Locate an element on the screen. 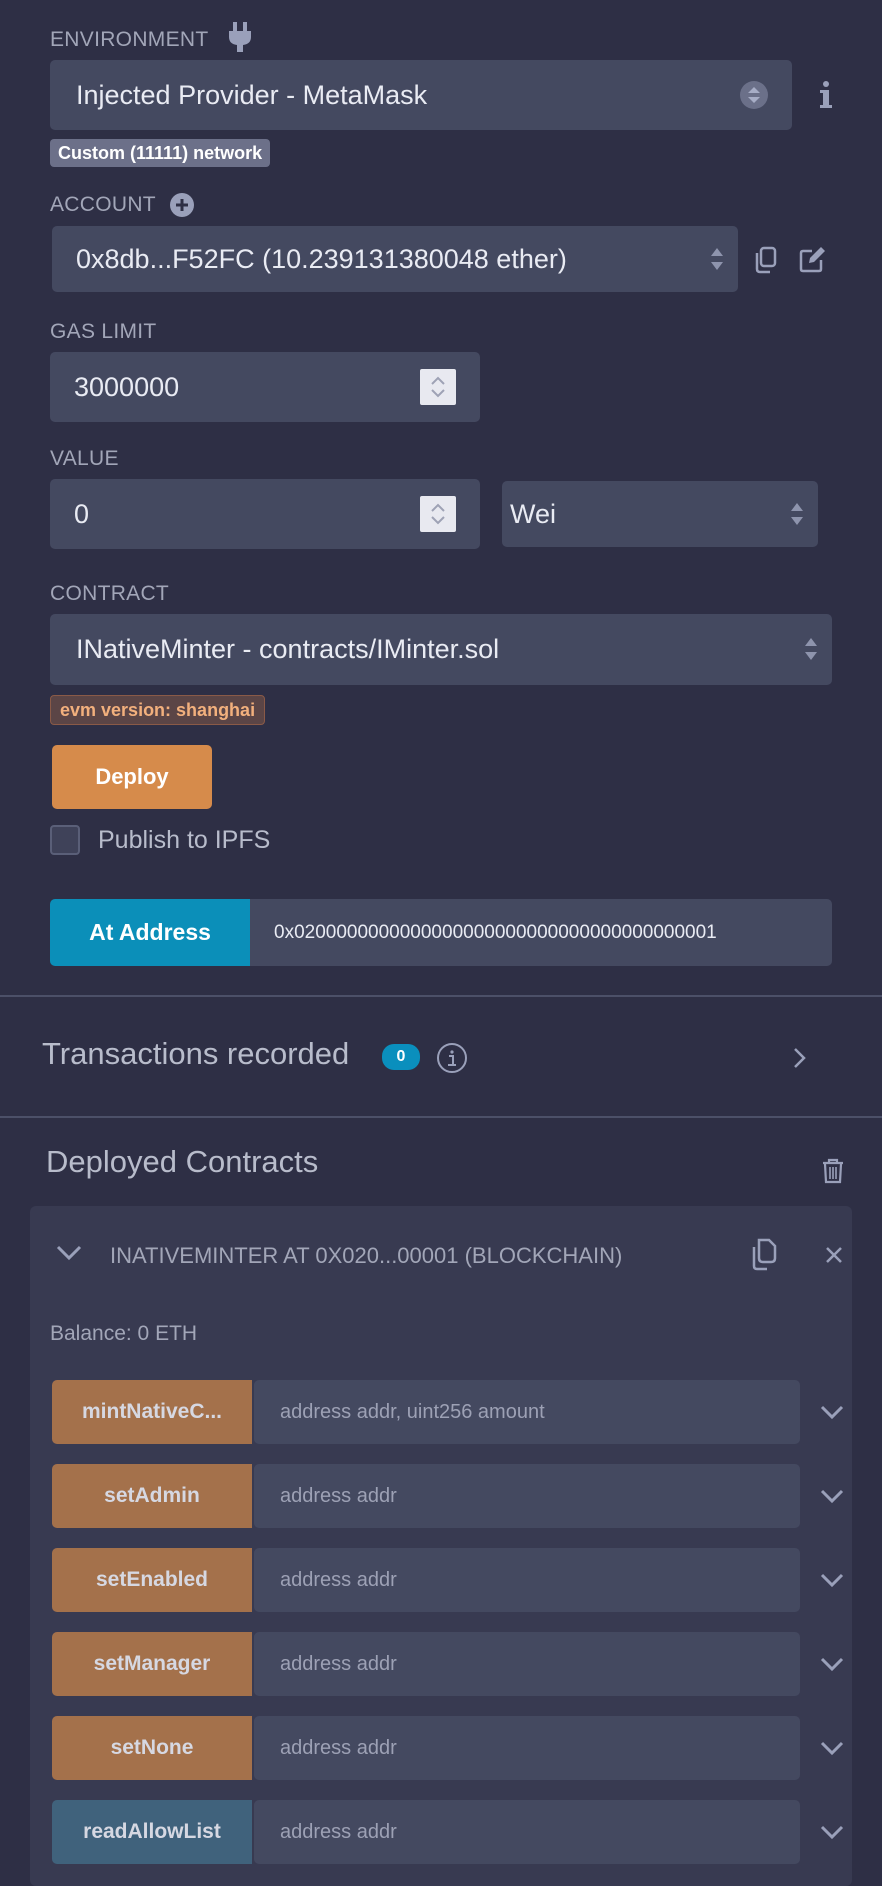 Image resolution: width=882 pixels, height=1886 pixels. function-row: readAllowList address addr is located at coordinates (452, 1832).